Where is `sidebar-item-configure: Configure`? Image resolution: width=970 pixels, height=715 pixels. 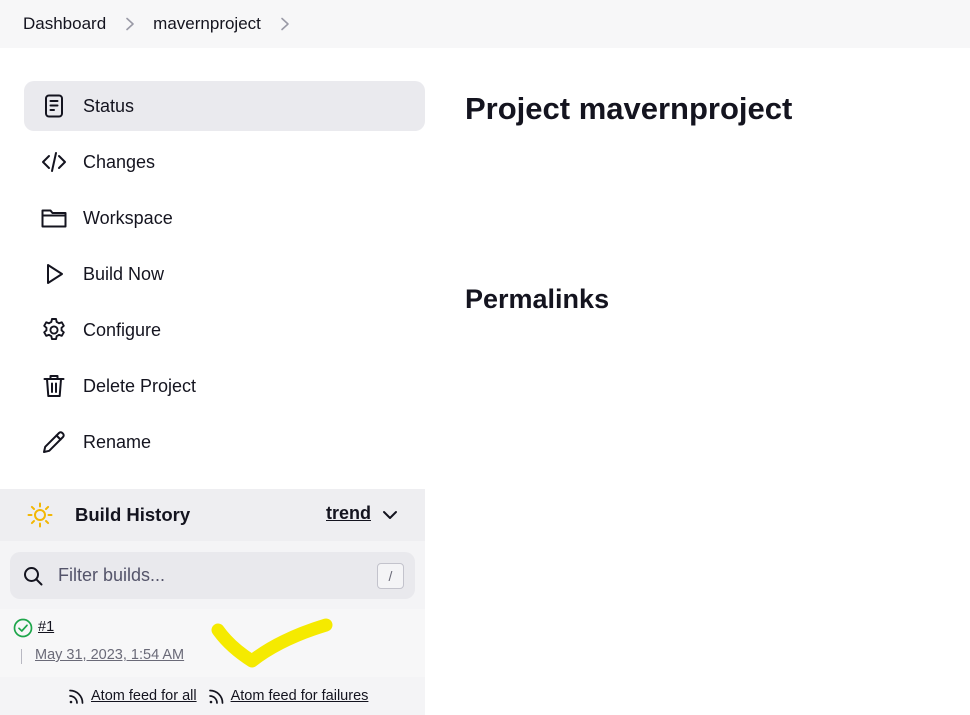
sidebar-item-configure: Configure is located at coordinates (224, 330).